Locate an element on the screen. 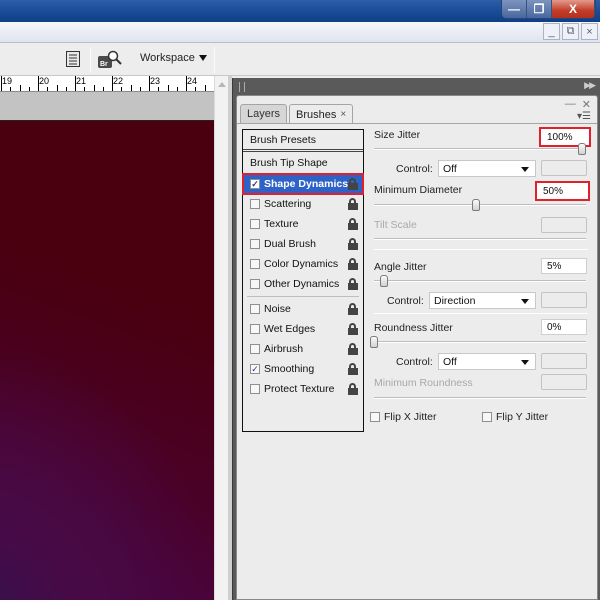 Image resolution: width=600 pixels, height=600 pixels. document-close-button: × is located at coordinates (589, 31).